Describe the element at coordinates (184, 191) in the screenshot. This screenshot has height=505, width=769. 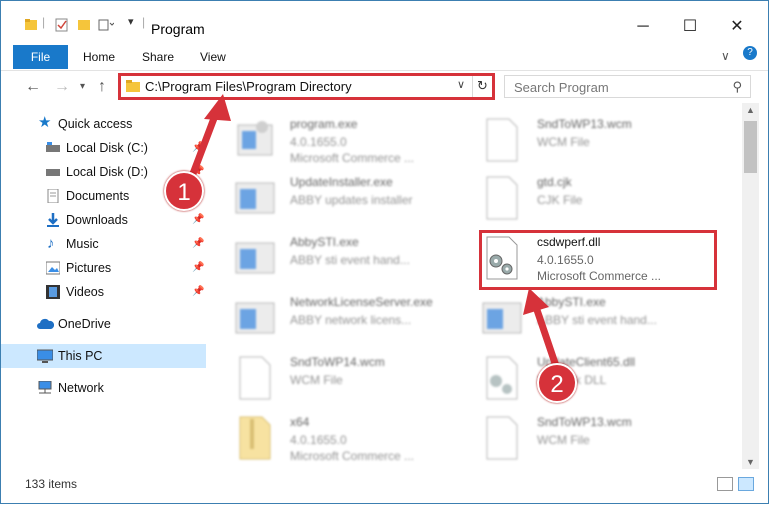
I see `callout-badge-1: 1` at that location.